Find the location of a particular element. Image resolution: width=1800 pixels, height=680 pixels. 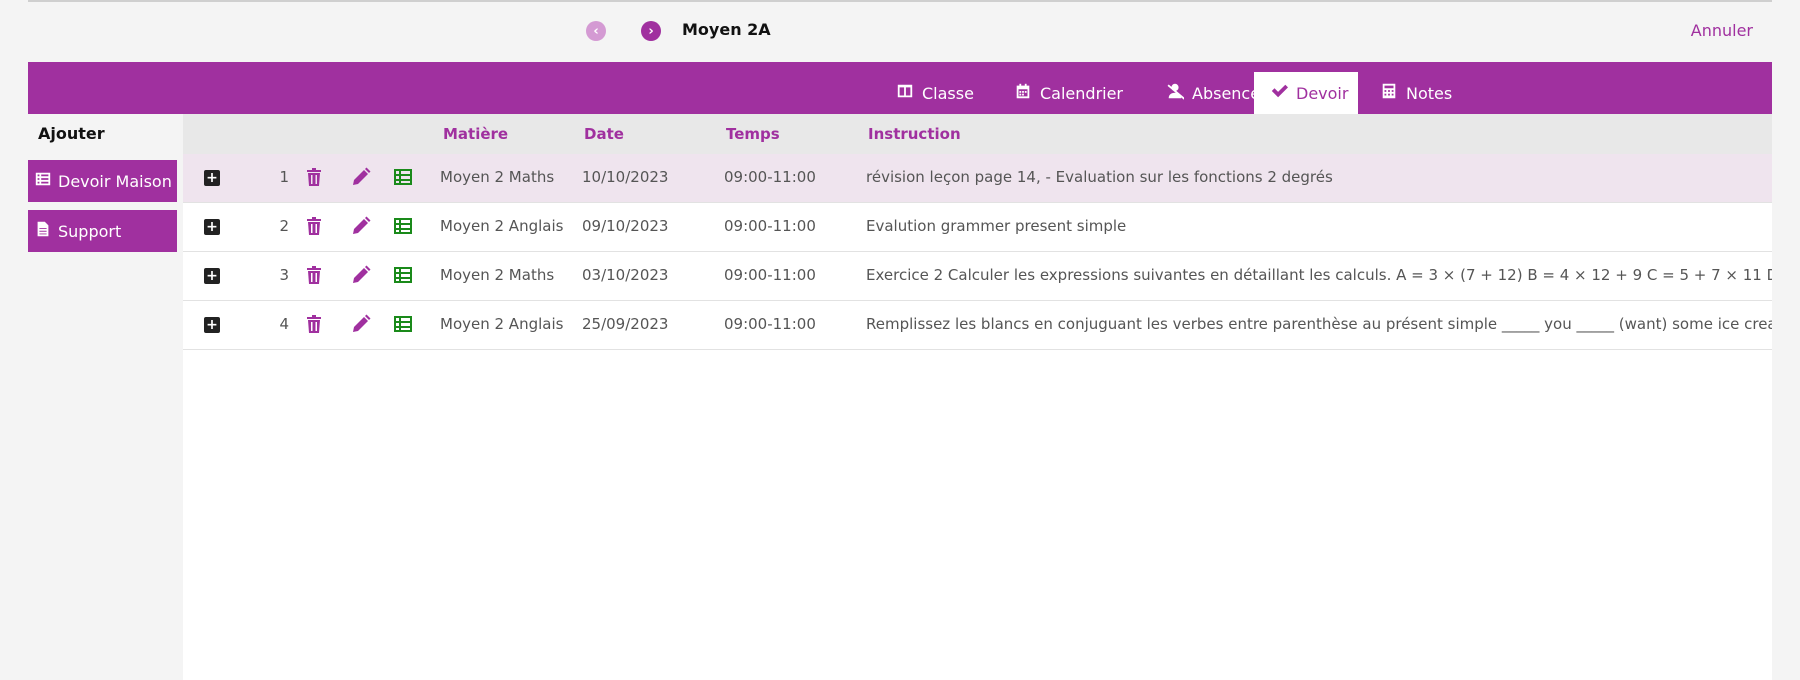

tab-notes: Notes is located at coordinates (1416, 93).